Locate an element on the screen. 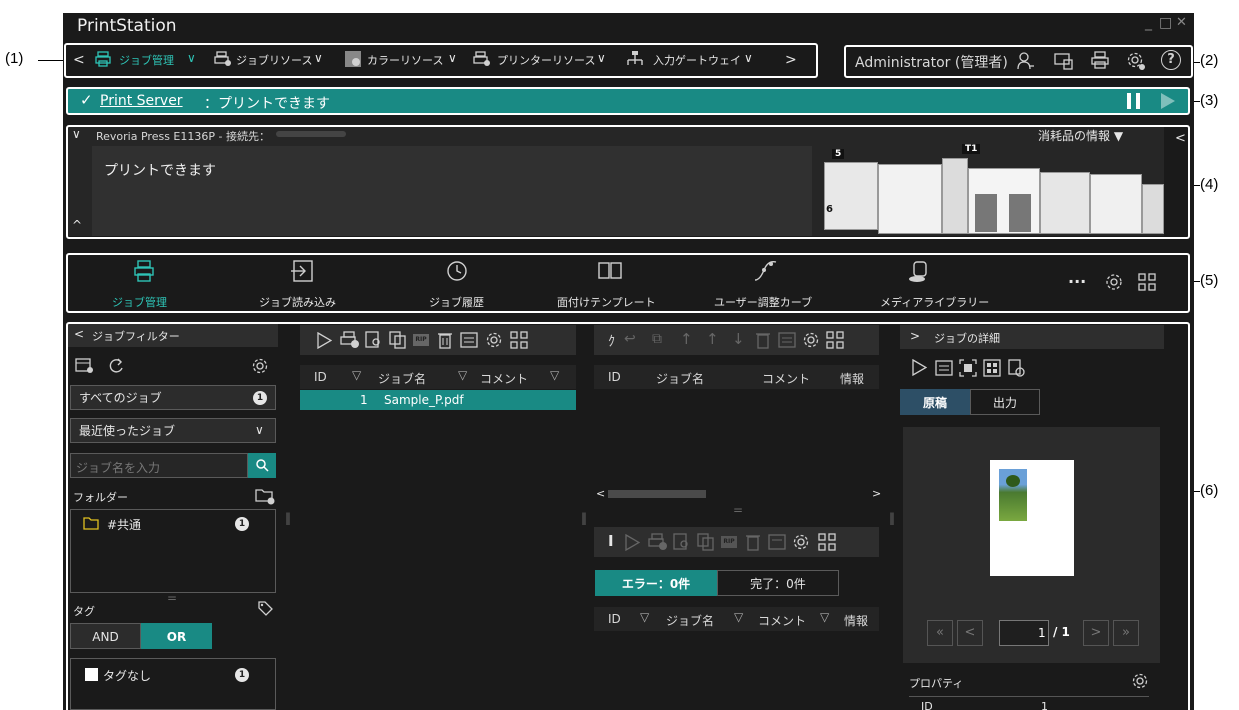 Image resolution: width=1239 pixels, height=710 pixels. thumbnail-icon is located at coordinates (992, 368).